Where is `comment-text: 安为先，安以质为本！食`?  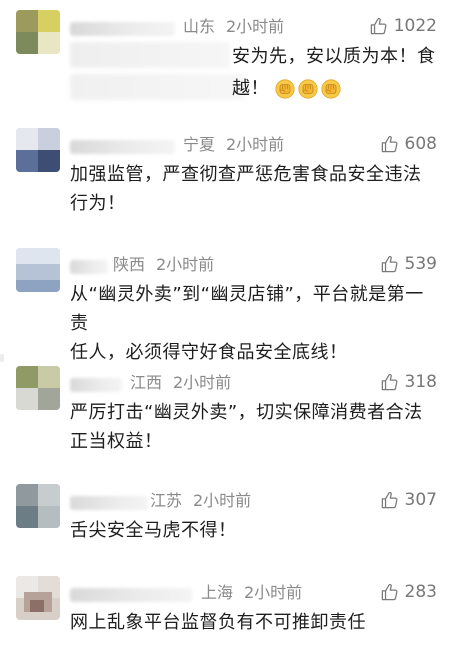
comment-text: 安为先，安以质为本！食 is located at coordinates (337, 56).